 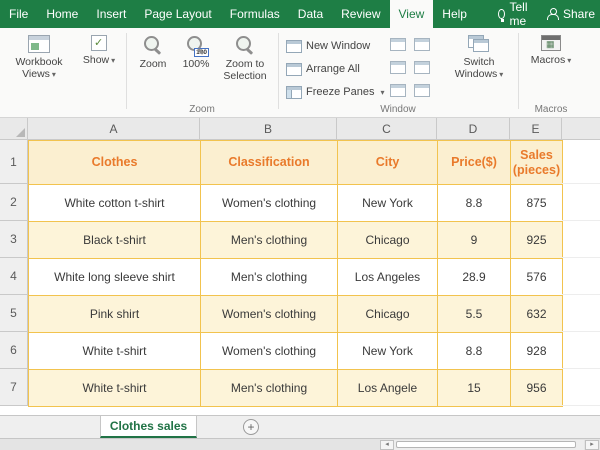 I want to click on table-cell: 15, so click(x=474, y=388).